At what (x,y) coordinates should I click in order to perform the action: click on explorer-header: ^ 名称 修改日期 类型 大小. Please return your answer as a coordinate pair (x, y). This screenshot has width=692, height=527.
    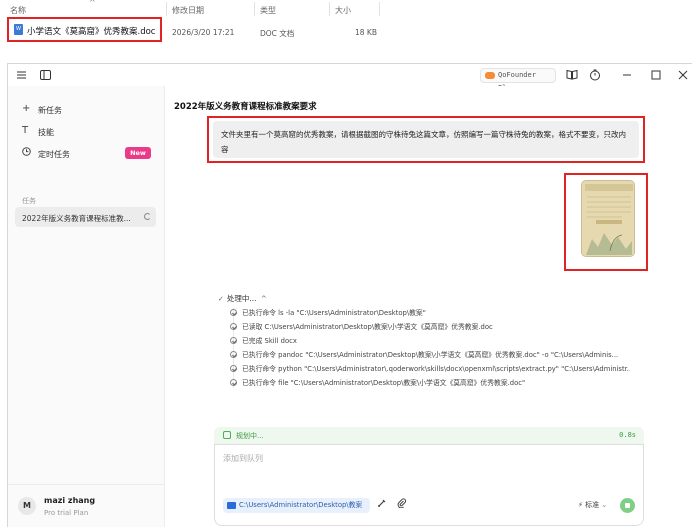
    Looking at the image, I should click on (190, 8).